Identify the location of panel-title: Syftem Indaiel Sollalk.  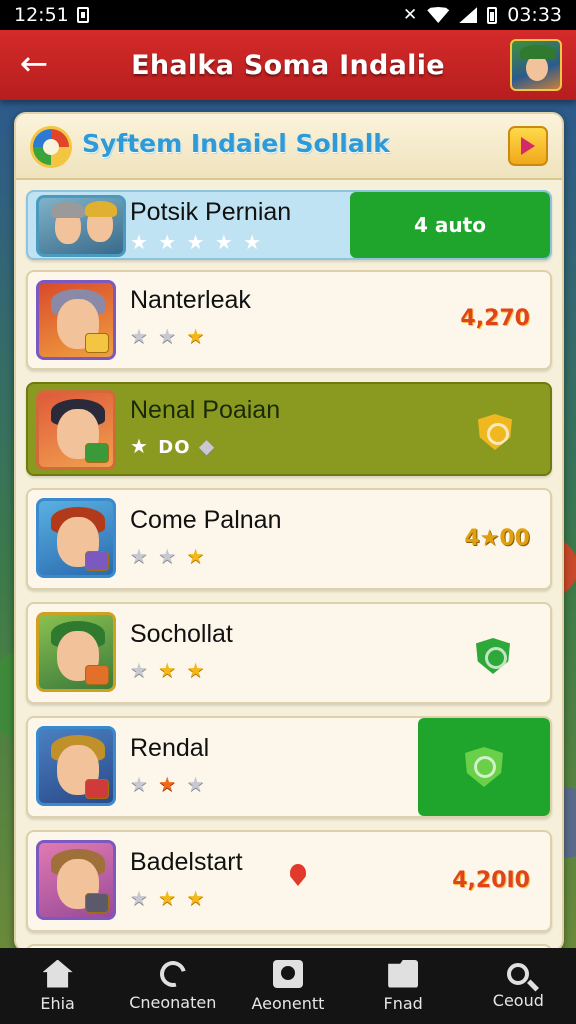
(236, 143).